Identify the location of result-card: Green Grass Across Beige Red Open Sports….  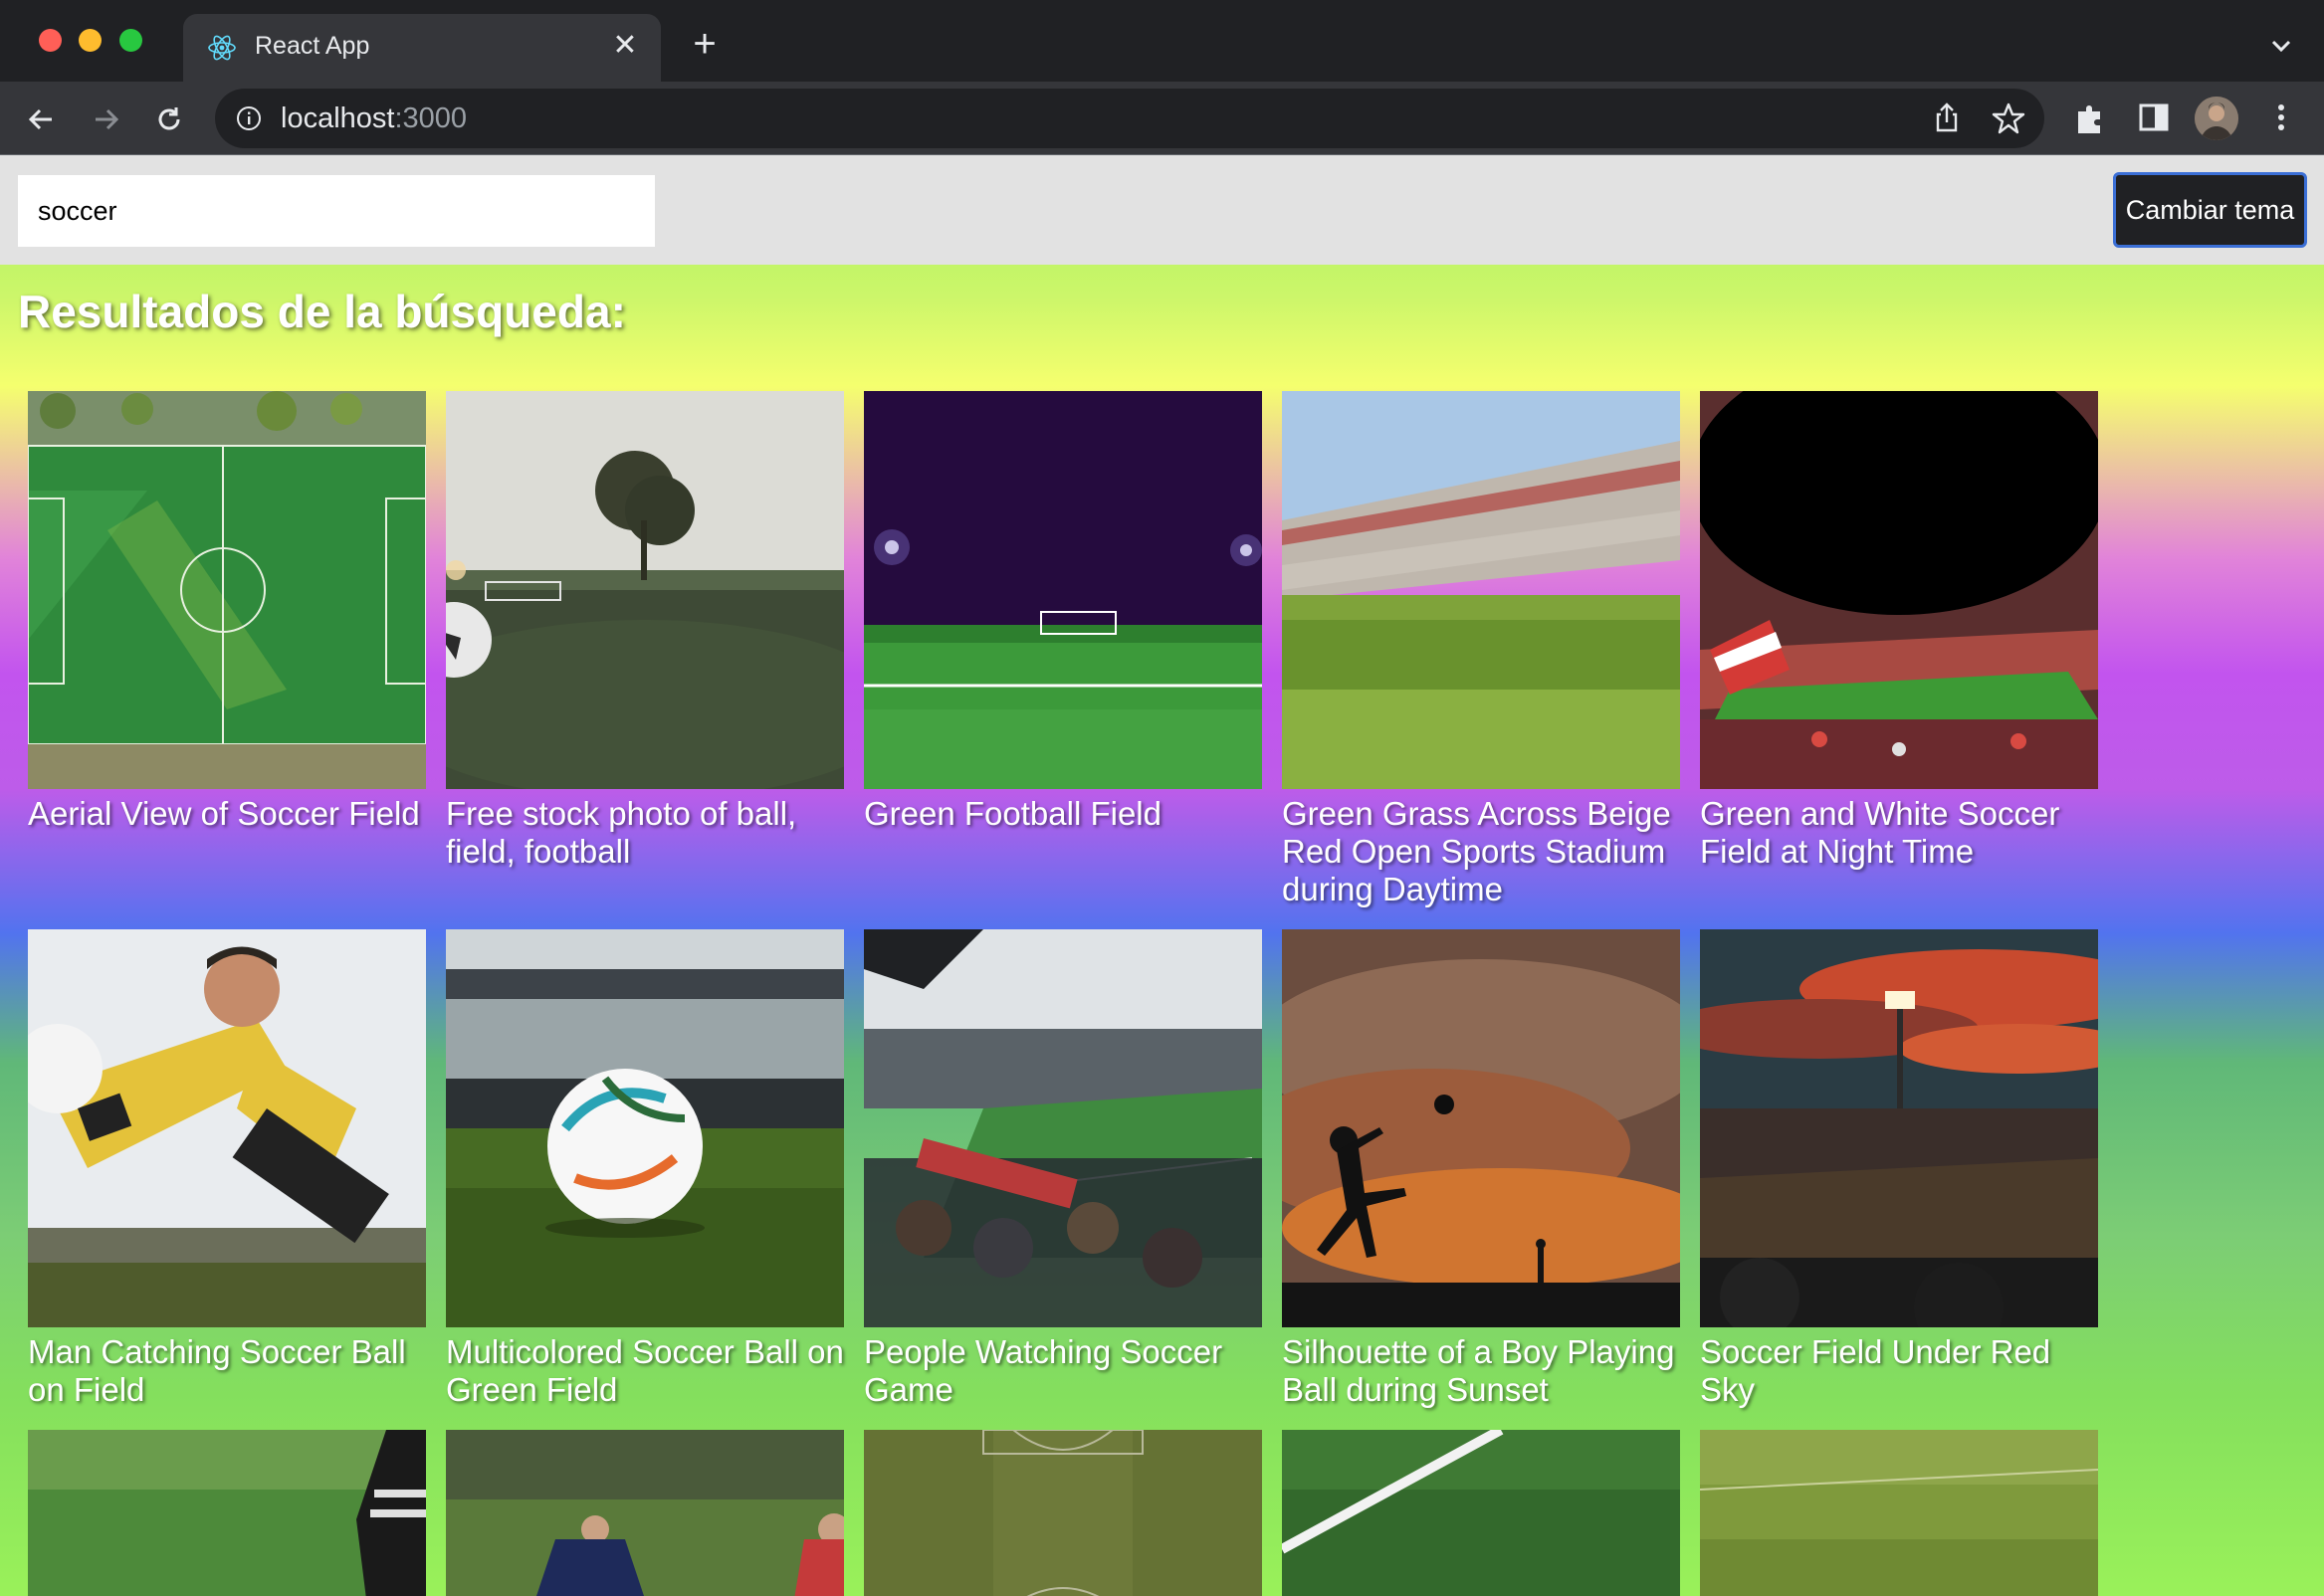
(1481, 649).